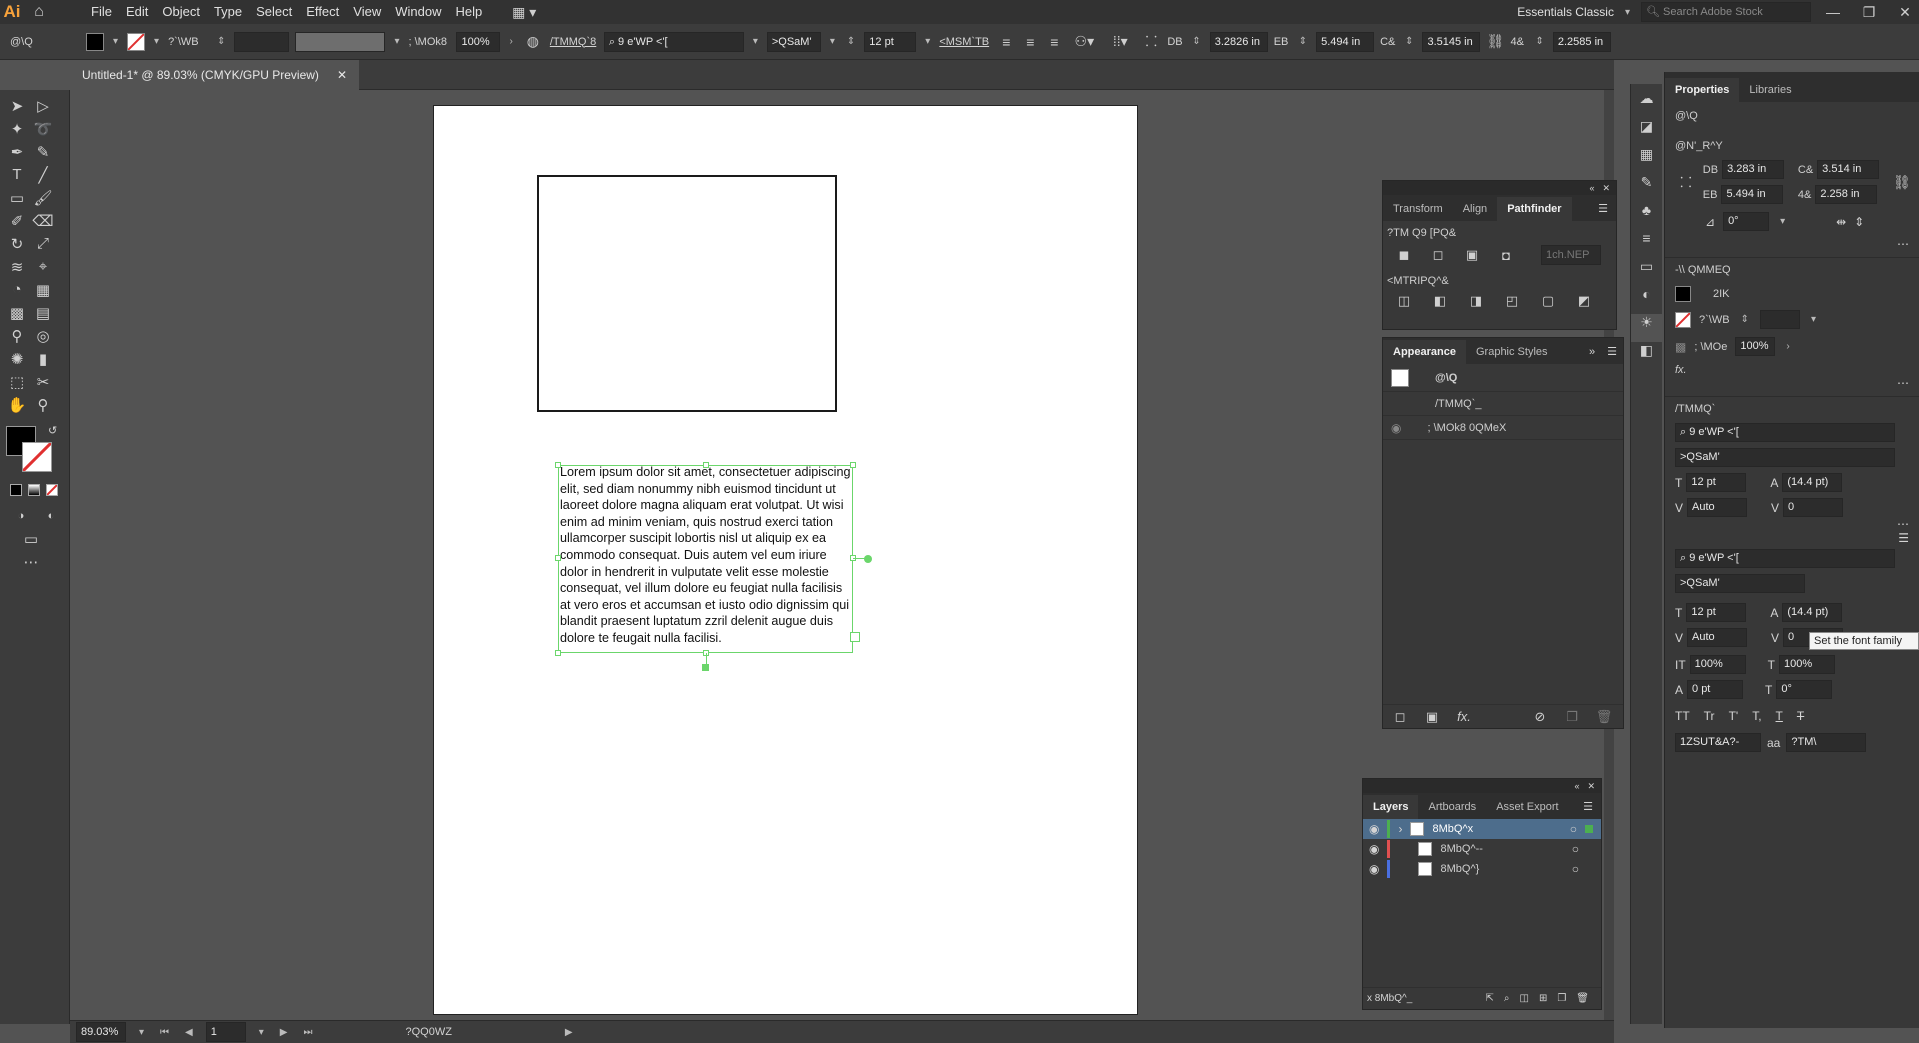 This screenshot has height=1043, width=1919. I want to click on rectangle-tool-icon: ▭, so click(17, 197).